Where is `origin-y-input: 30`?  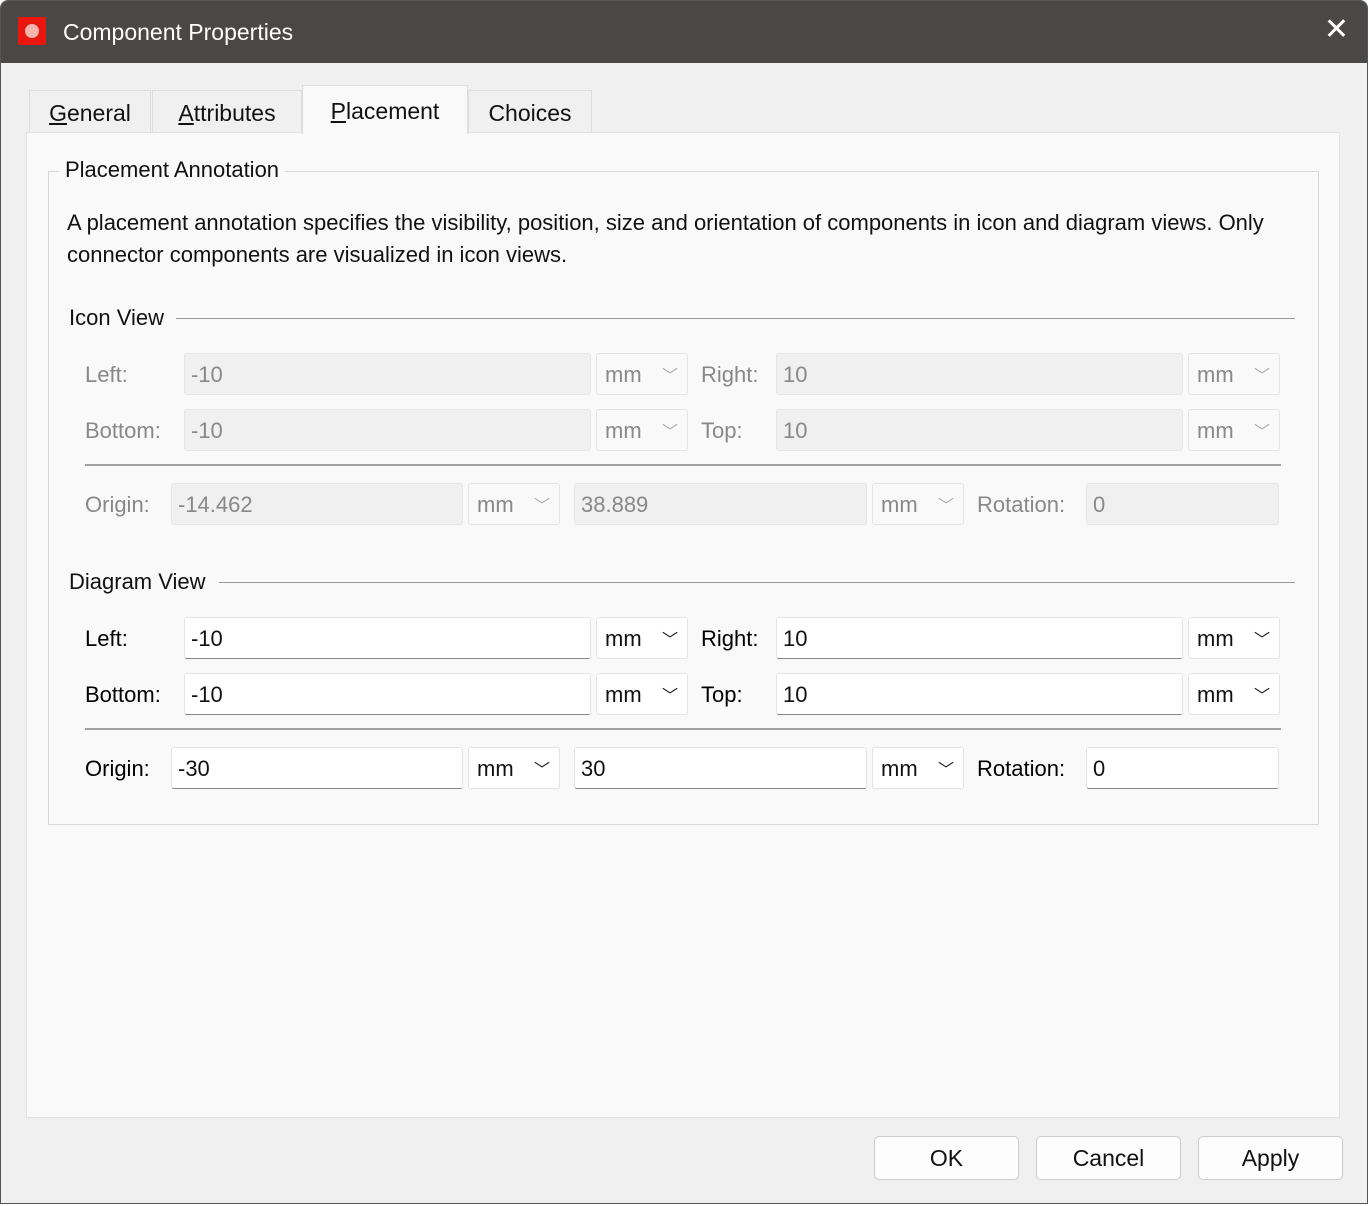
origin-y-input: 30 is located at coordinates (720, 768).